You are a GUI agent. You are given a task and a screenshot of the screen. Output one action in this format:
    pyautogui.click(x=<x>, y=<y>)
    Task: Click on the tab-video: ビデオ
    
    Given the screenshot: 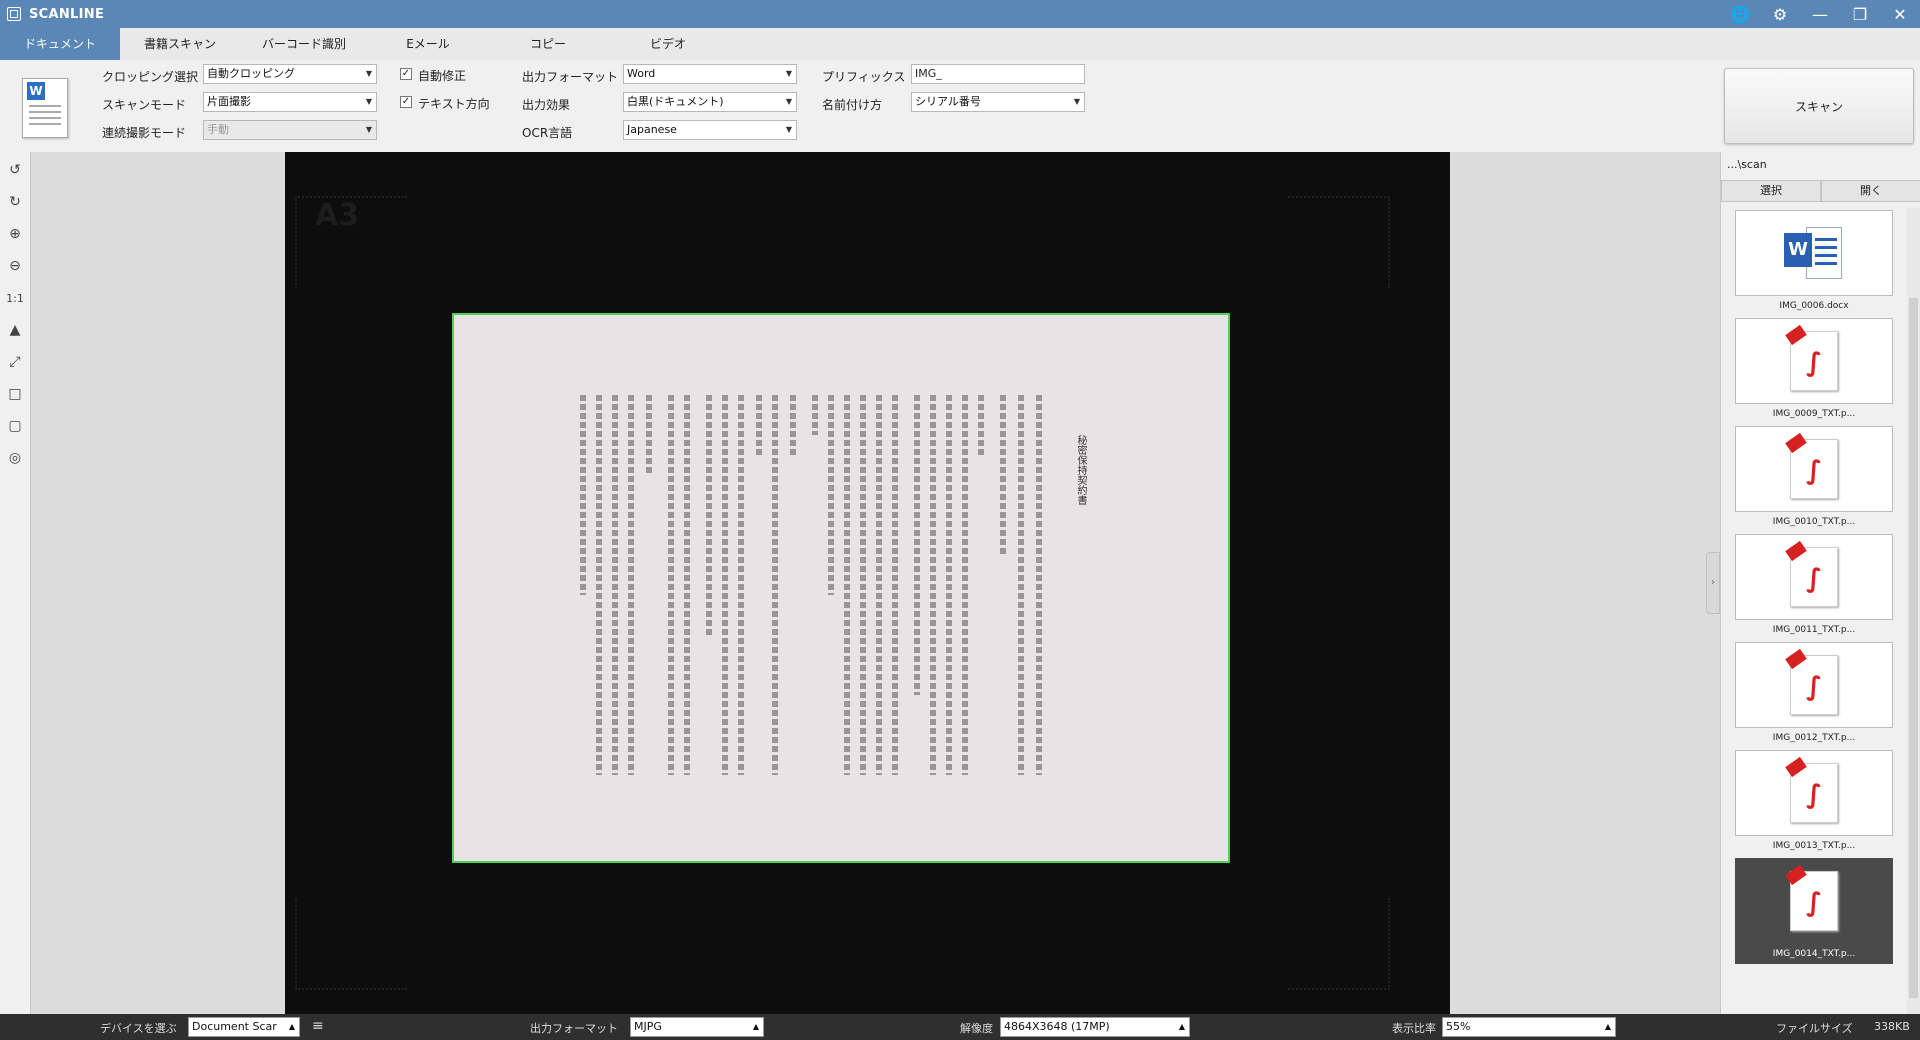 What is the action you would take?
    pyautogui.click(x=668, y=44)
    